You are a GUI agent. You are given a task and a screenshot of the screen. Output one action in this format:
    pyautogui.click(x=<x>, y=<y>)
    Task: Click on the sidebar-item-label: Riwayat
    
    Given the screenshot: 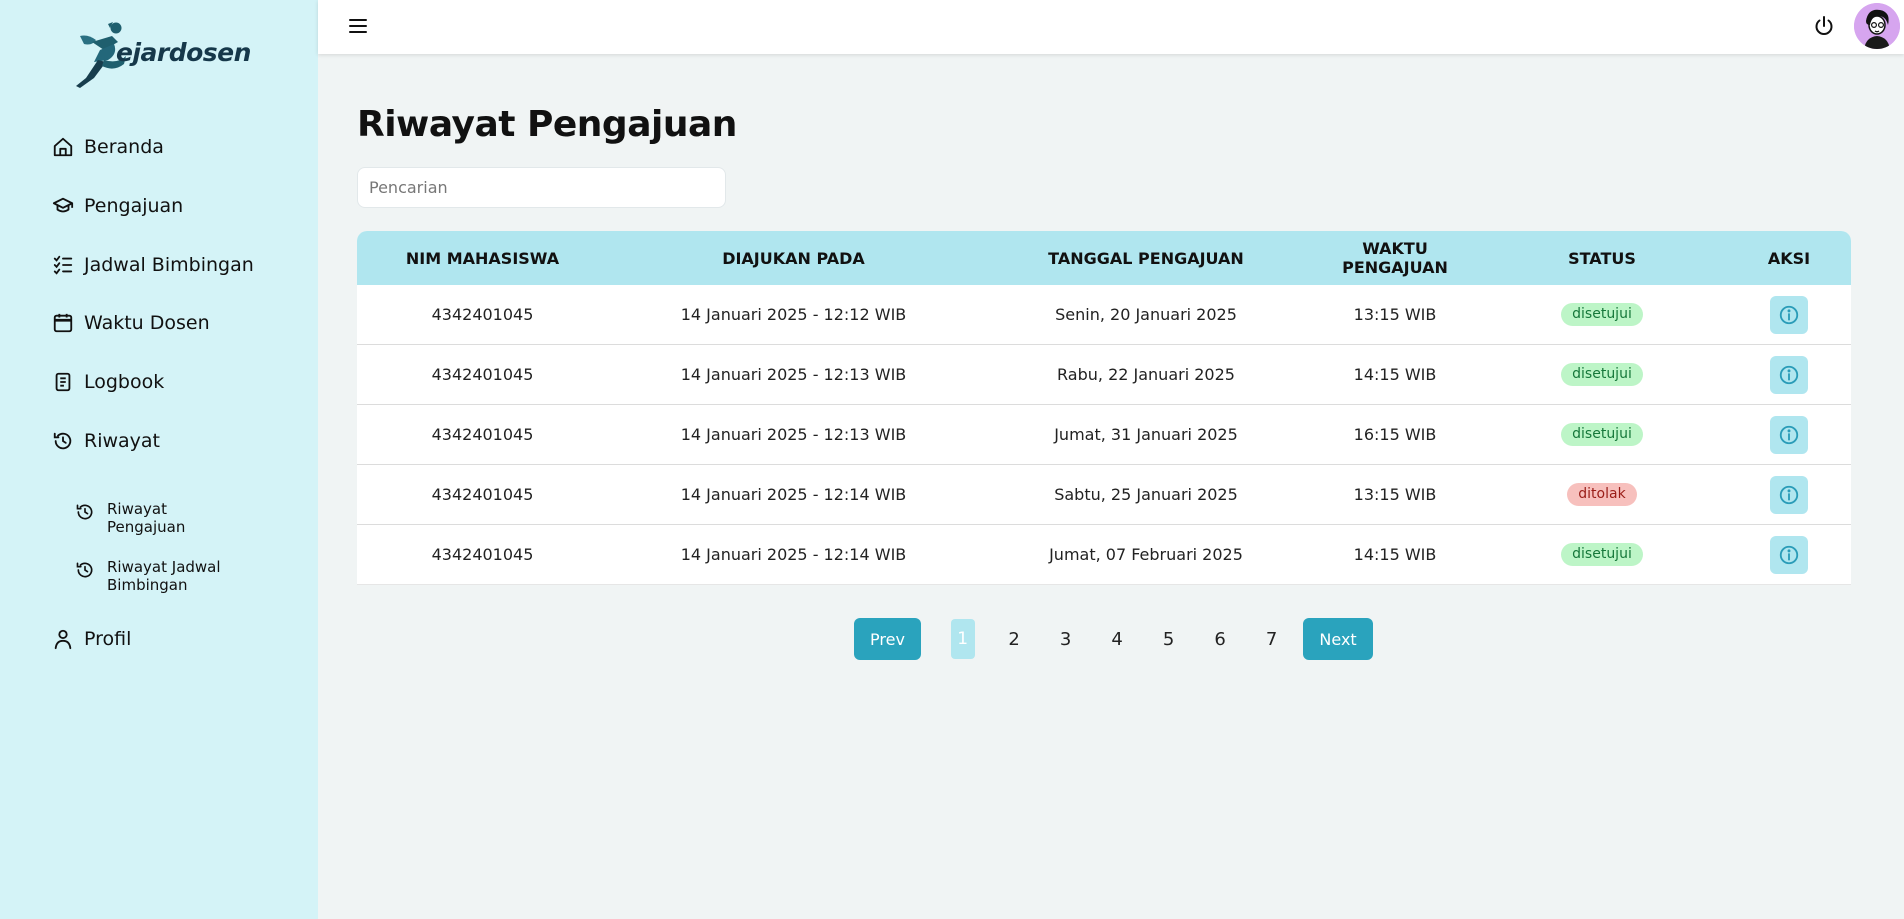 What is the action you would take?
    pyautogui.click(x=122, y=441)
    